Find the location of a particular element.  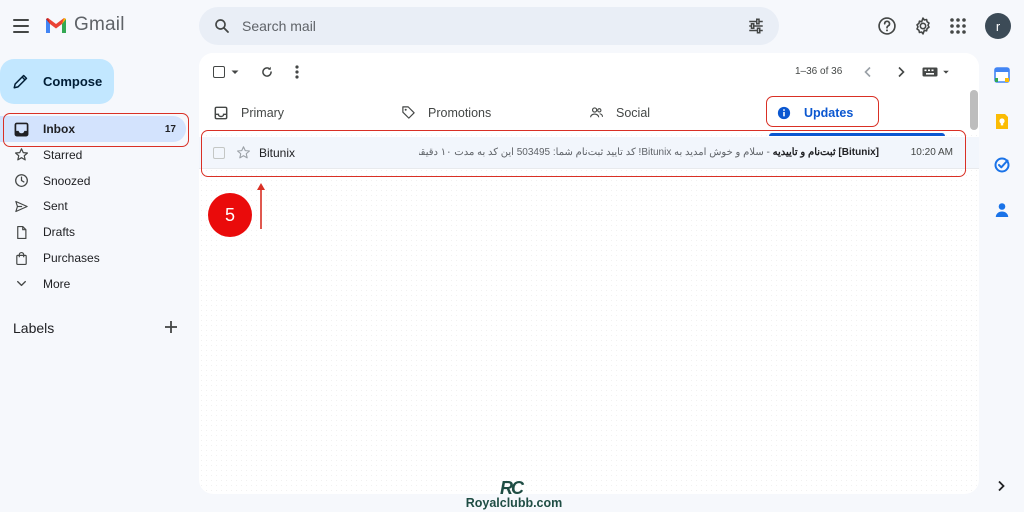

help-icon is located at coordinates (887, 26).